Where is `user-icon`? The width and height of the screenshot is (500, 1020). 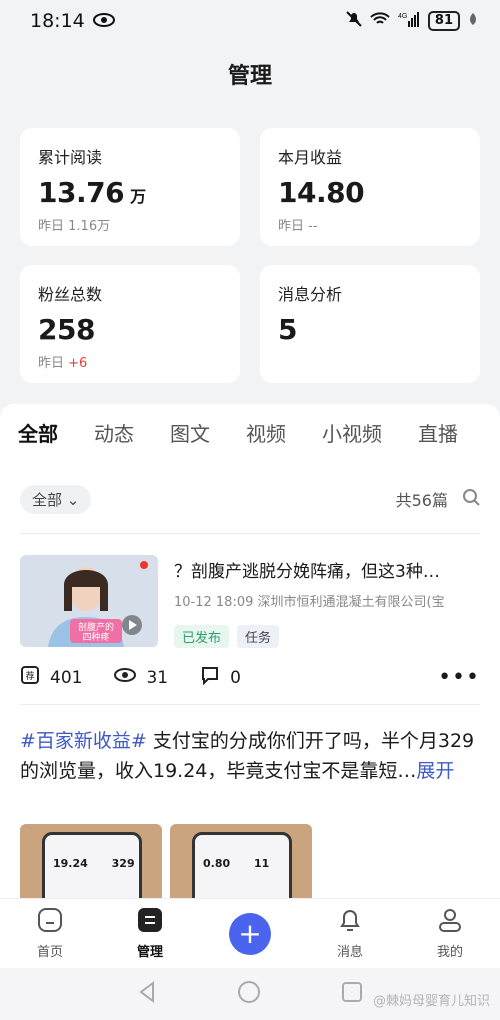
user-icon is located at coordinates (450, 922).